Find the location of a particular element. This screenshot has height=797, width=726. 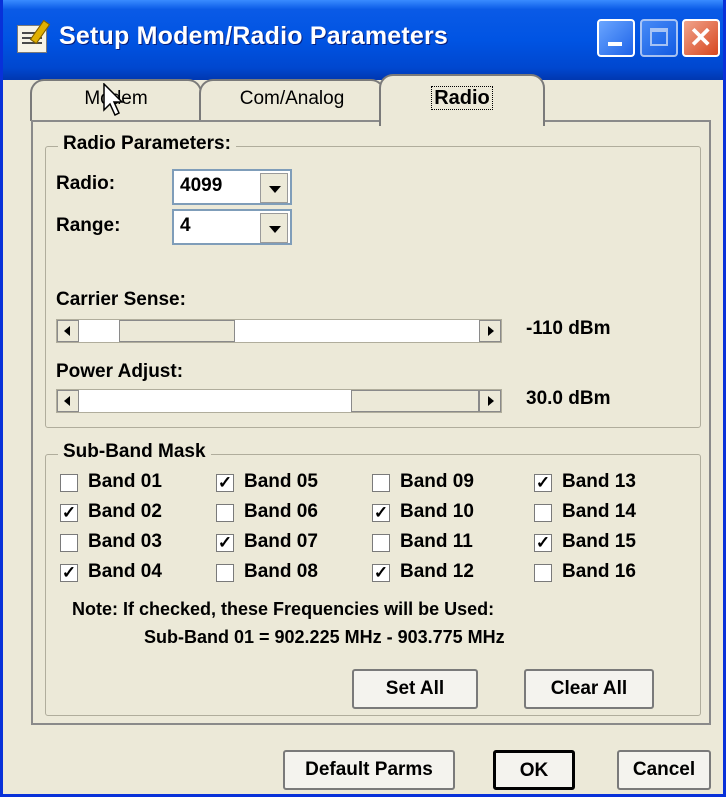

minimize-icon is located at coordinates (615, 44).